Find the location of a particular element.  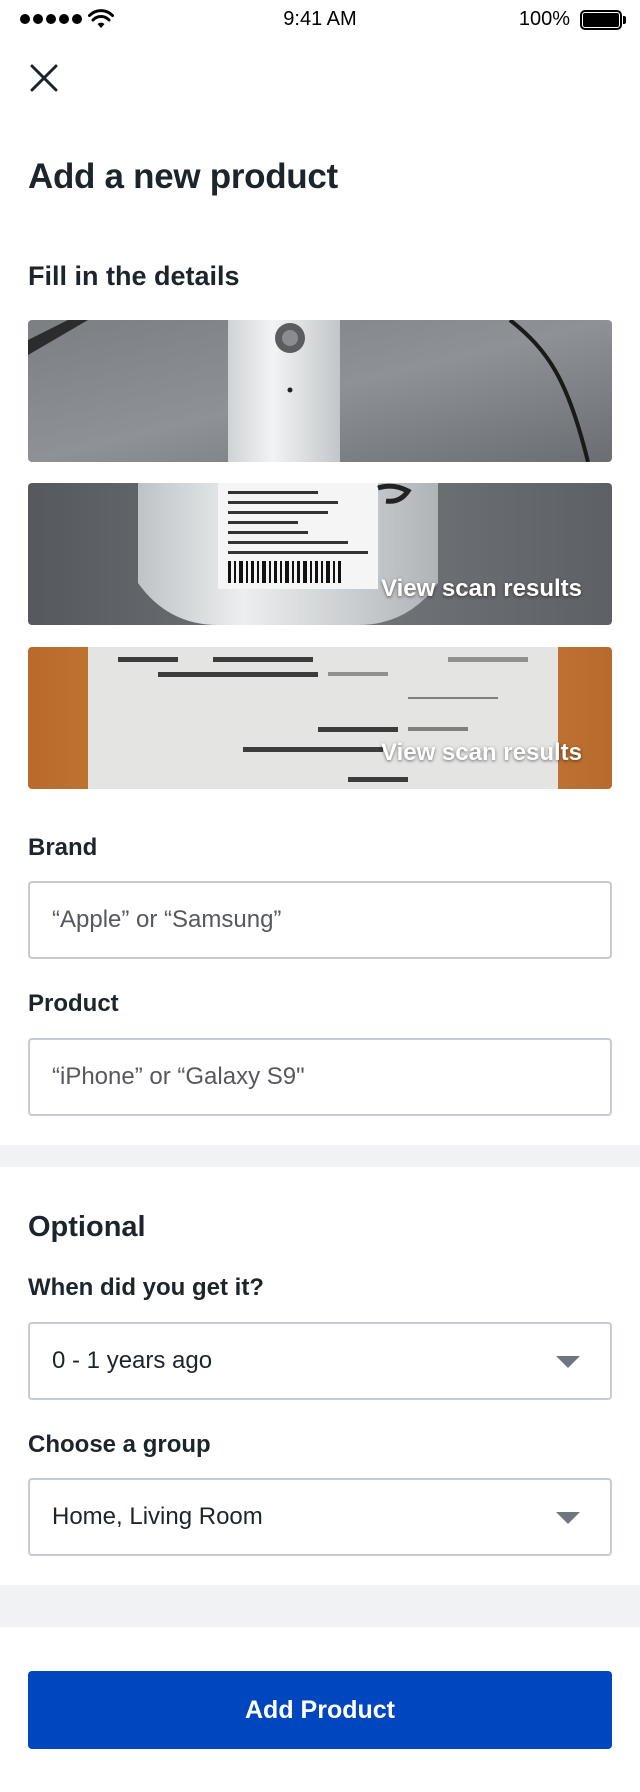

group-label: Choose a group is located at coordinates (119, 1444).